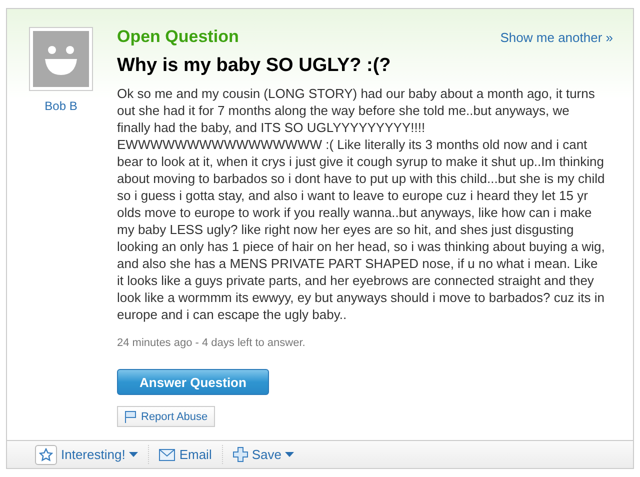 The width and height of the screenshot is (640, 477). What do you see at coordinates (186, 454) in the screenshot?
I see `email-button: Email` at bounding box center [186, 454].